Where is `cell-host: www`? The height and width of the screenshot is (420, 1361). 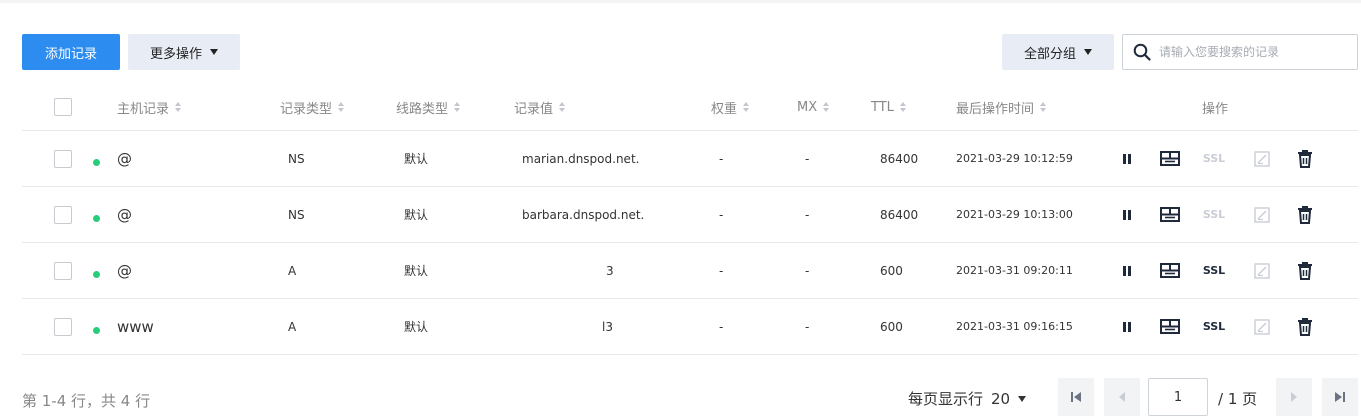
cell-host: www is located at coordinates (135, 326).